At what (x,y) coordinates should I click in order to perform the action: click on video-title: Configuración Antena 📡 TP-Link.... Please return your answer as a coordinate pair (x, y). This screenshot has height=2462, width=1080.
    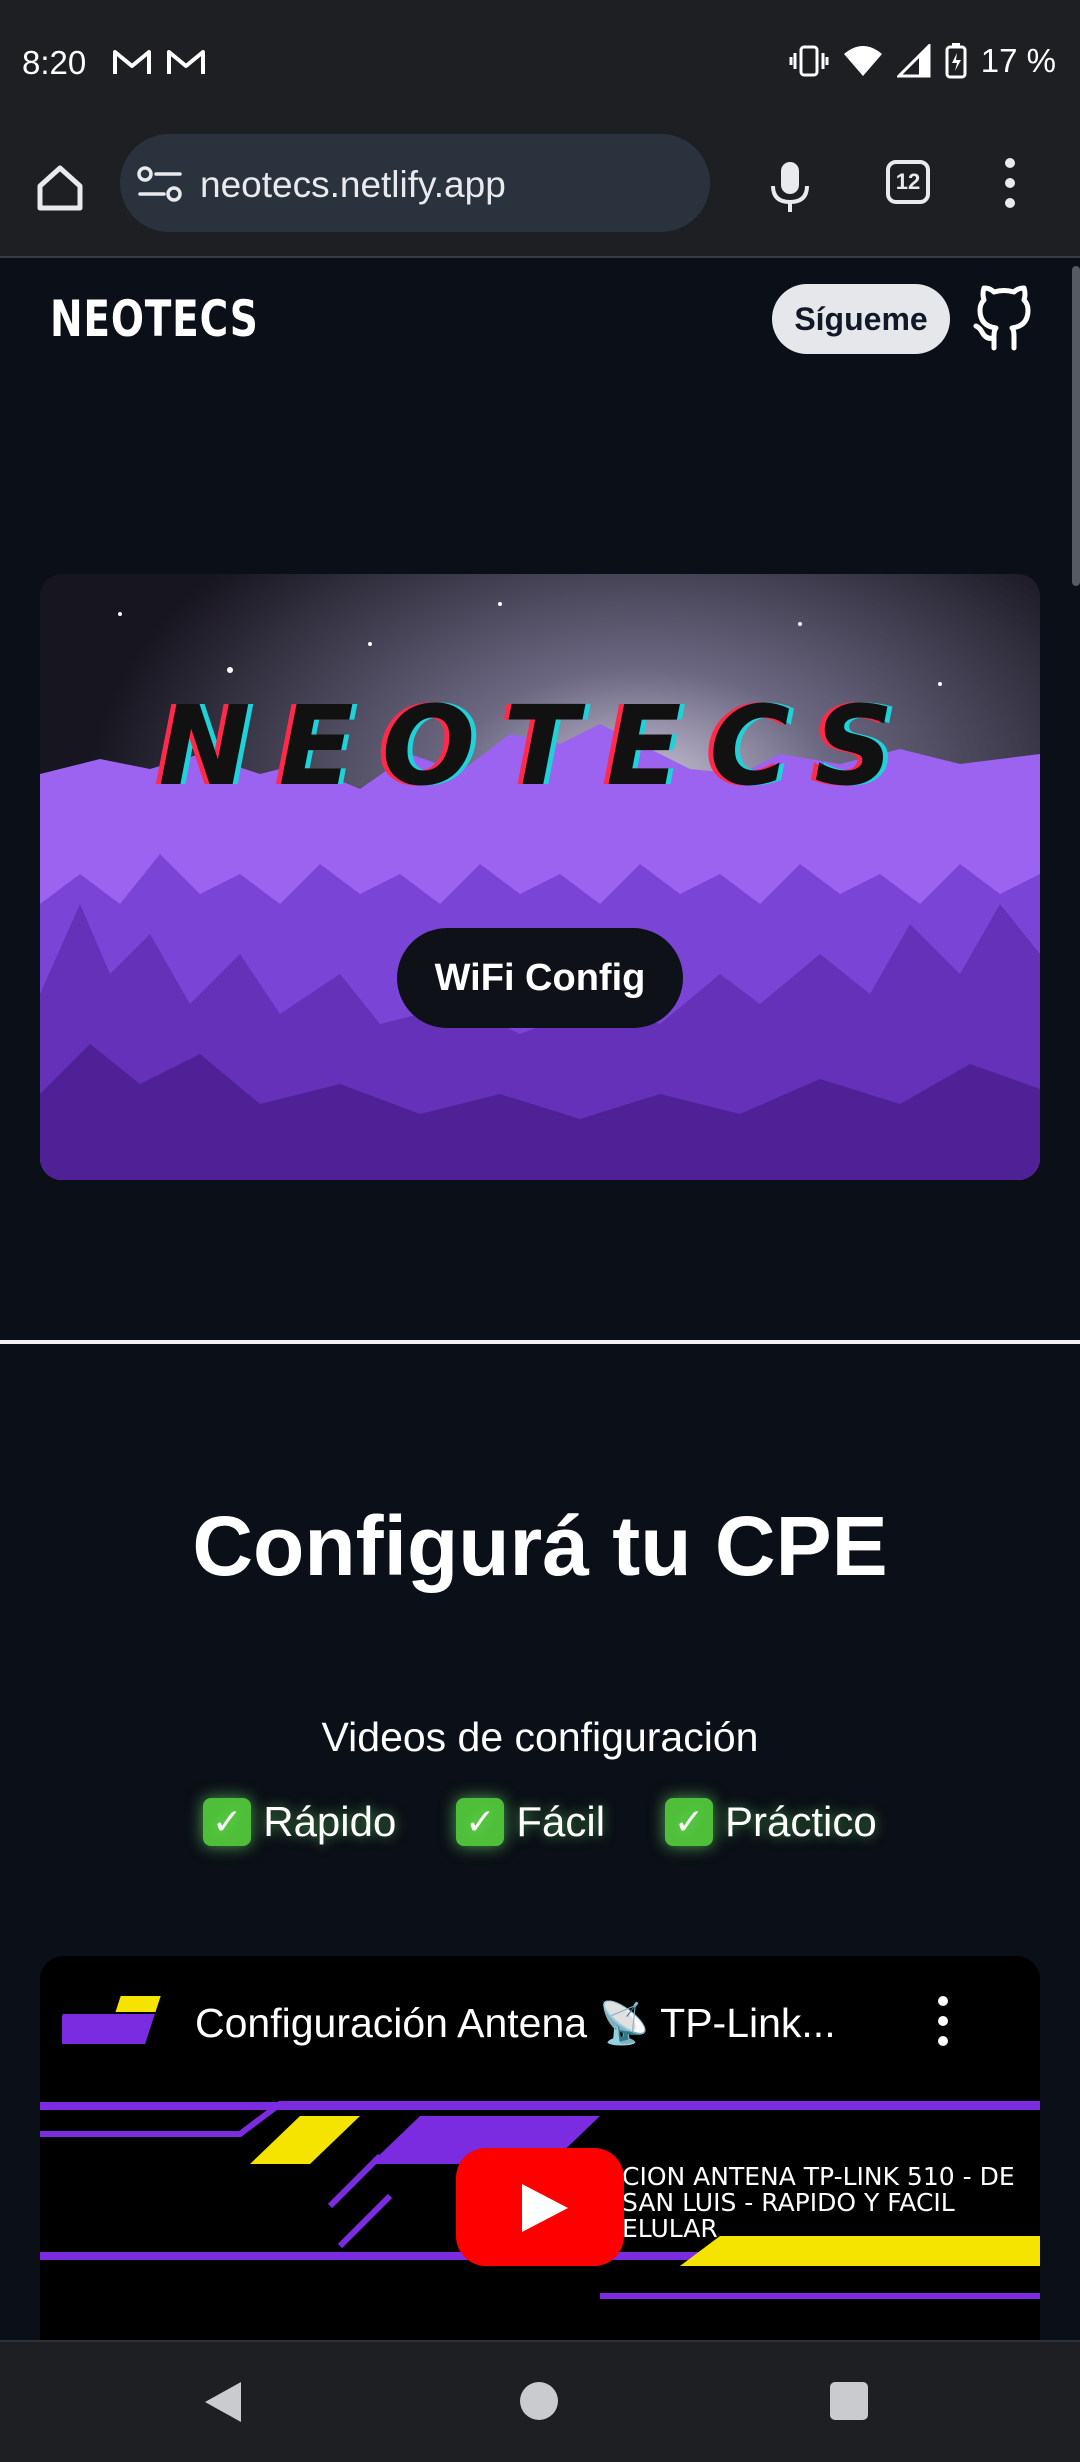
    Looking at the image, I should click on (515, 2024).